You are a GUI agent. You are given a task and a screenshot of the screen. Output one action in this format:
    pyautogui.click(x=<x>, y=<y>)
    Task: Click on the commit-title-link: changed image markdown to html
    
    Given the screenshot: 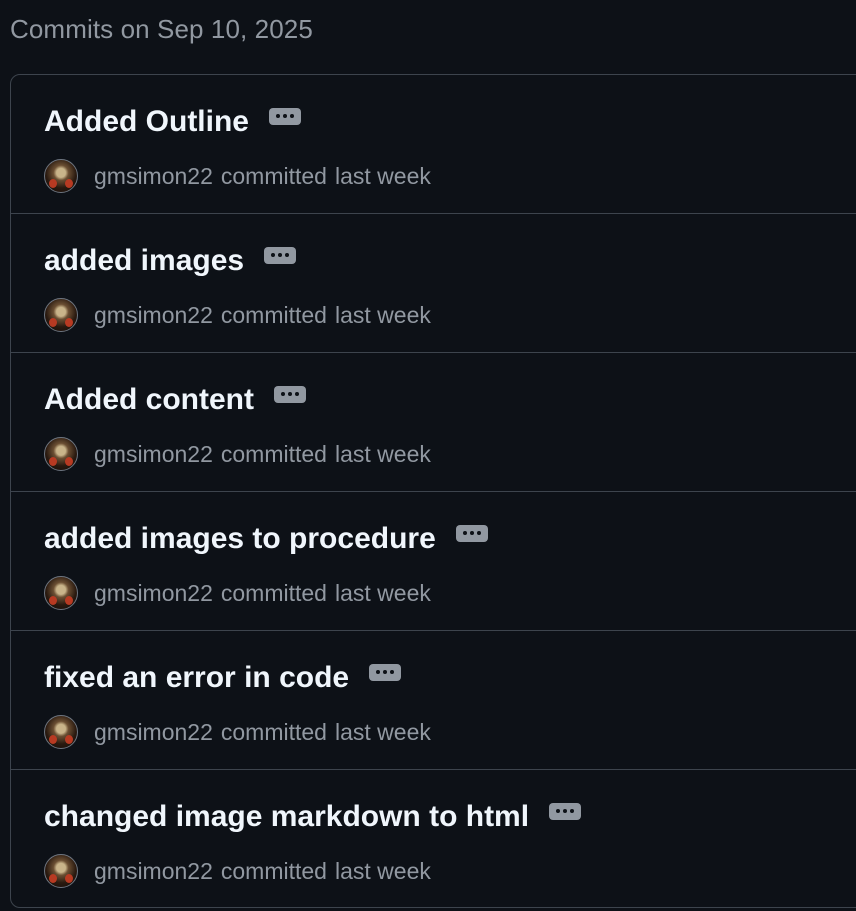 What is the action you would take?
    pyautogui.click(x=286, y=817)
    